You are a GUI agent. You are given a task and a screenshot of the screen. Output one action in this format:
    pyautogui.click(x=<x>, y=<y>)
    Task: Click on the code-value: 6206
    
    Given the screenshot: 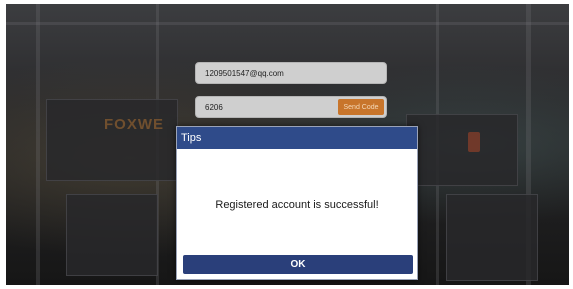 What is the action you would take?
    pyautogui.click(x=214, y=107)
    